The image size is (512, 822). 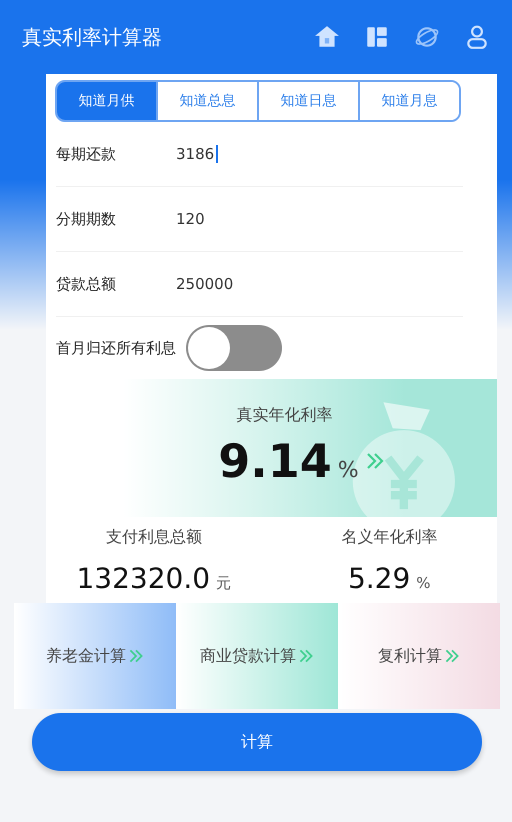 I want to click on result-value: 9.14, so click(x=275, y=461).